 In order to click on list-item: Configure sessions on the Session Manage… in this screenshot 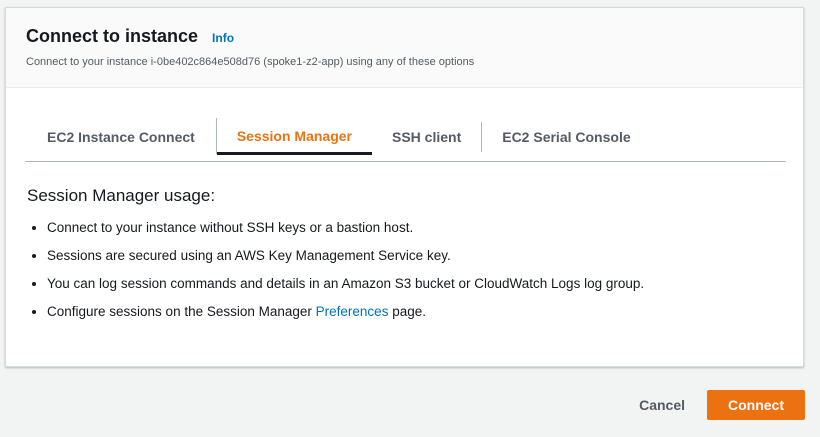, I will do `click(417, 312)`.